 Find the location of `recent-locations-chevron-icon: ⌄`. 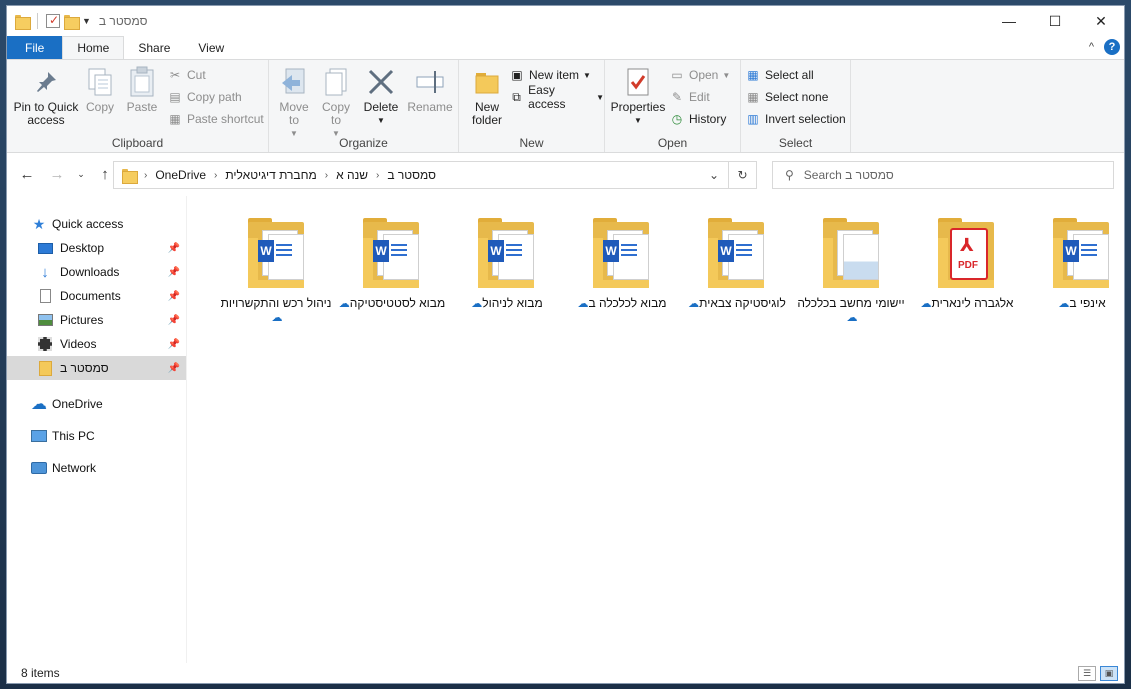

recent-locations-chevron-icon: ⌄ is located at coordinates (81, 174).